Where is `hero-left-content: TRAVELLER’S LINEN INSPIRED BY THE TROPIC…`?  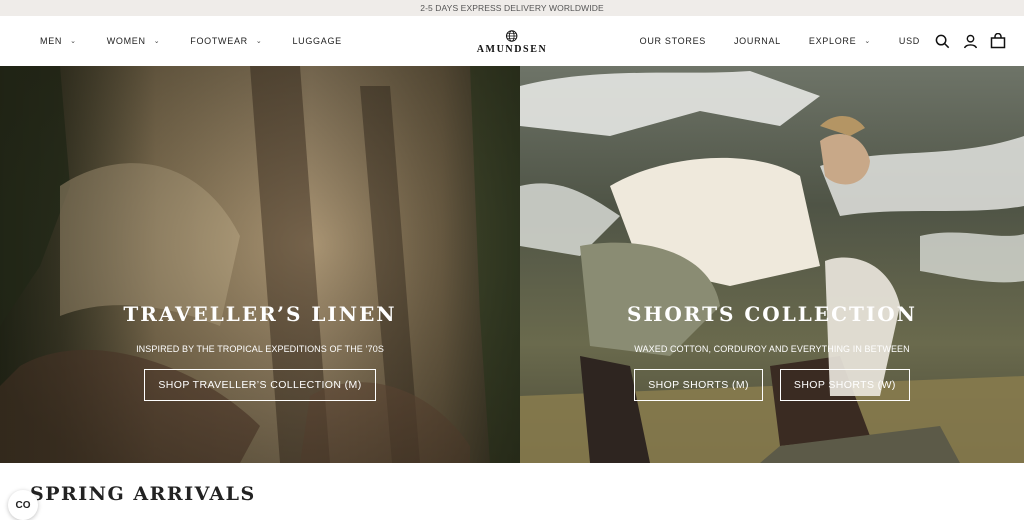
hero-left-content: TRAVELLER’S LINEN INSPIRED BY THE TROPIC… is located at coordinates (260, 351).